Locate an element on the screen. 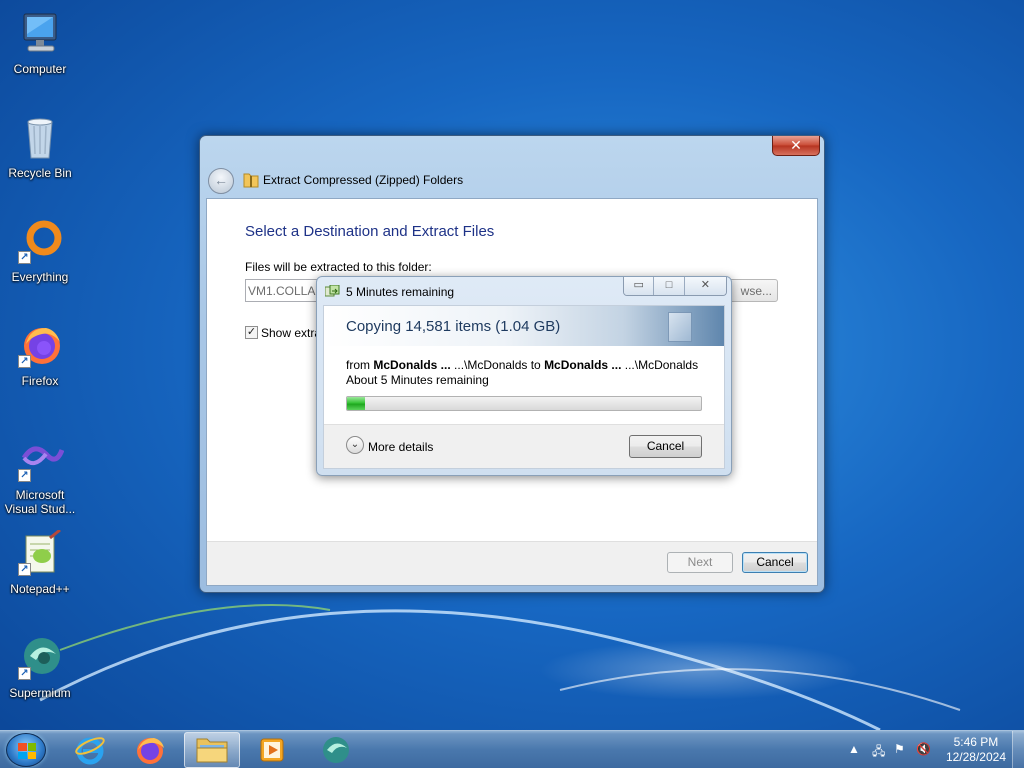 This screenshot has width=1024, height=768. taskbar-media-player is located at coordinates (272, 750).